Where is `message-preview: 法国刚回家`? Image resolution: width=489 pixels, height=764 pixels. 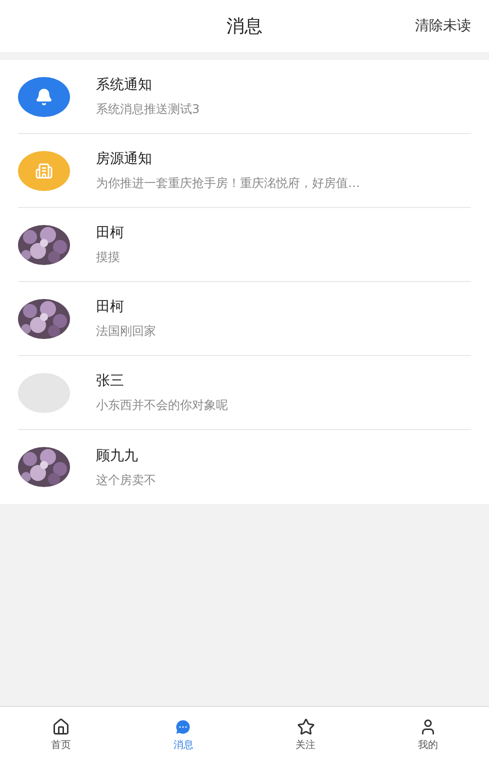
message-preview: 法国刚回家 is located at coordinates (126, 331).